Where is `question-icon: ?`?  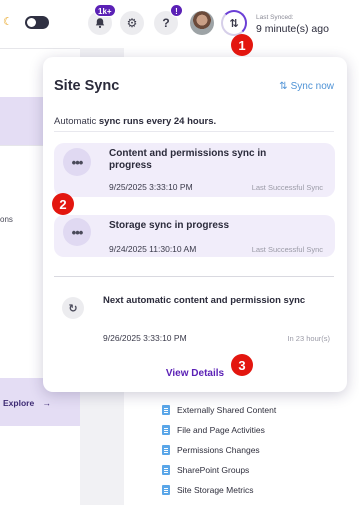 question-icon: ? is located at coordinates (166, 23).